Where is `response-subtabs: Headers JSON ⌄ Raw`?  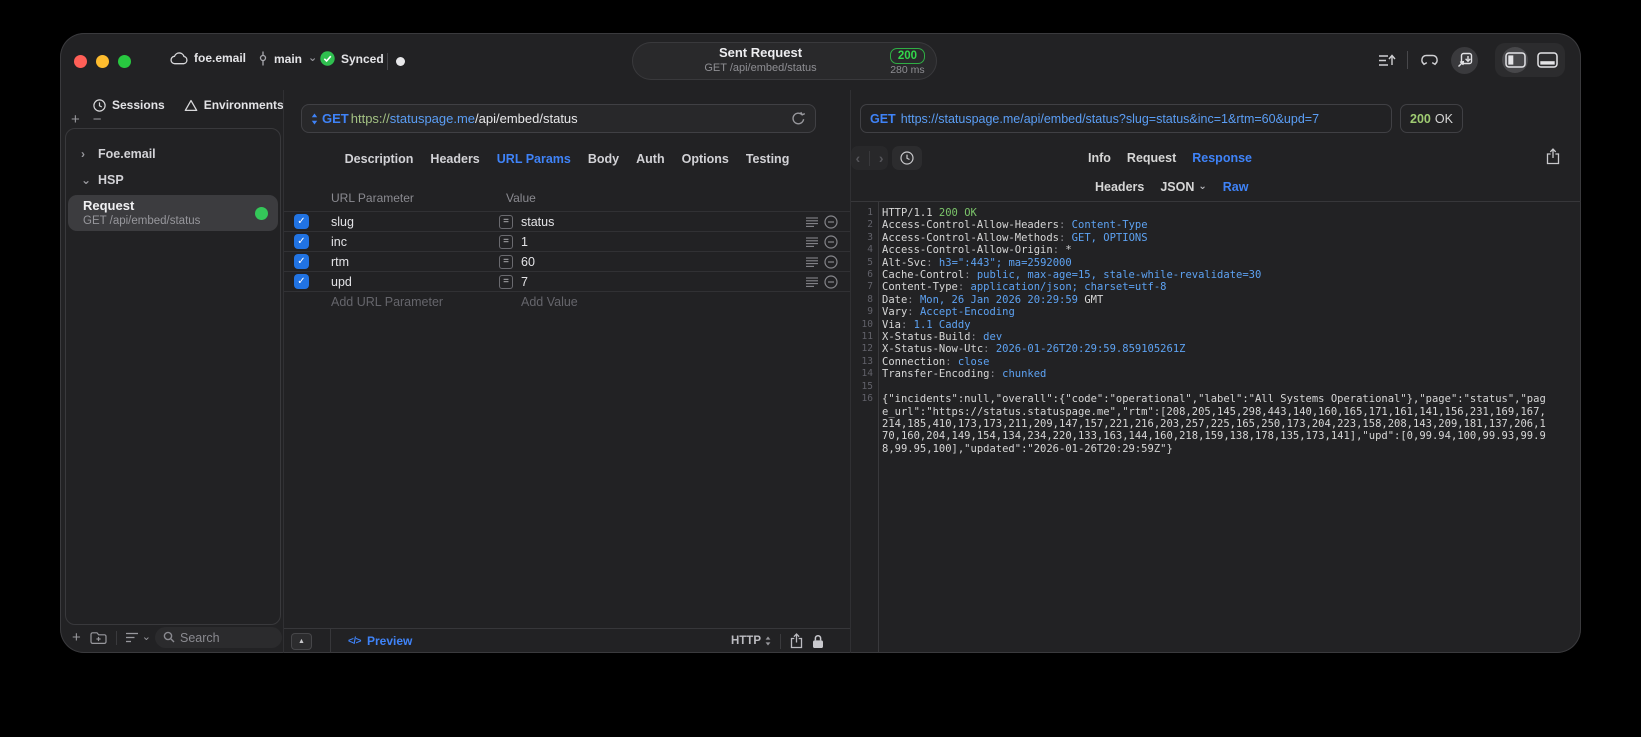 response-subtabs: Headers JSON ⌄ Raw is located at coordinates (1171, 187).